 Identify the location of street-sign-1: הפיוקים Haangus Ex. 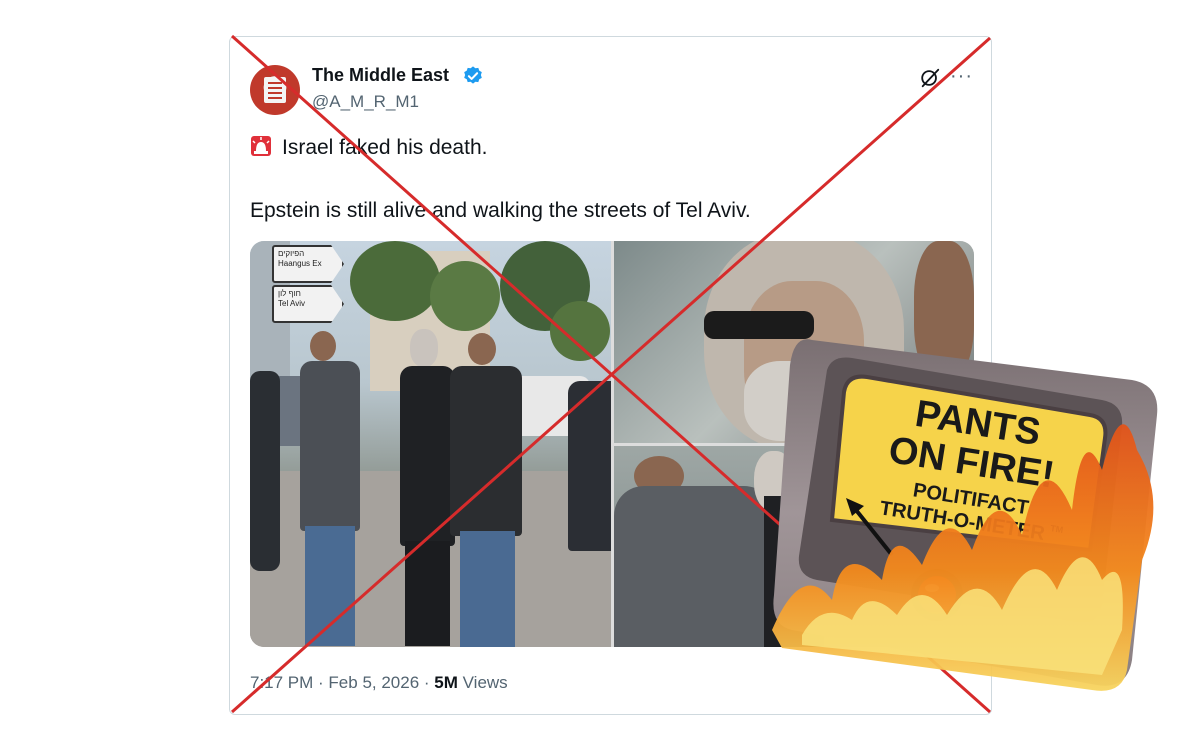
(308, 264).